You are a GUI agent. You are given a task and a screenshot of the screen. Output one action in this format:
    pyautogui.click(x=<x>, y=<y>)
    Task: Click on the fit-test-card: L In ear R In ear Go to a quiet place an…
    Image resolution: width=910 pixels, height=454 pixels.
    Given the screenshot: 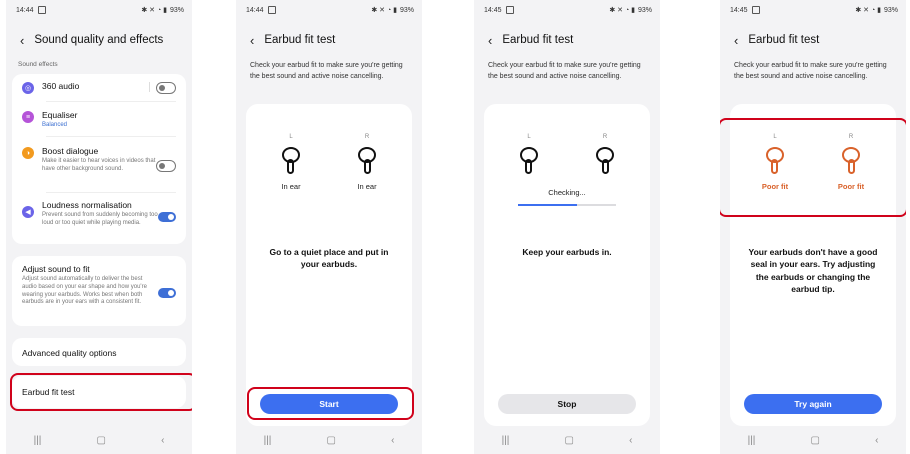 What is the action you would take?
    pyautogui.click(x=329, y=265)
    